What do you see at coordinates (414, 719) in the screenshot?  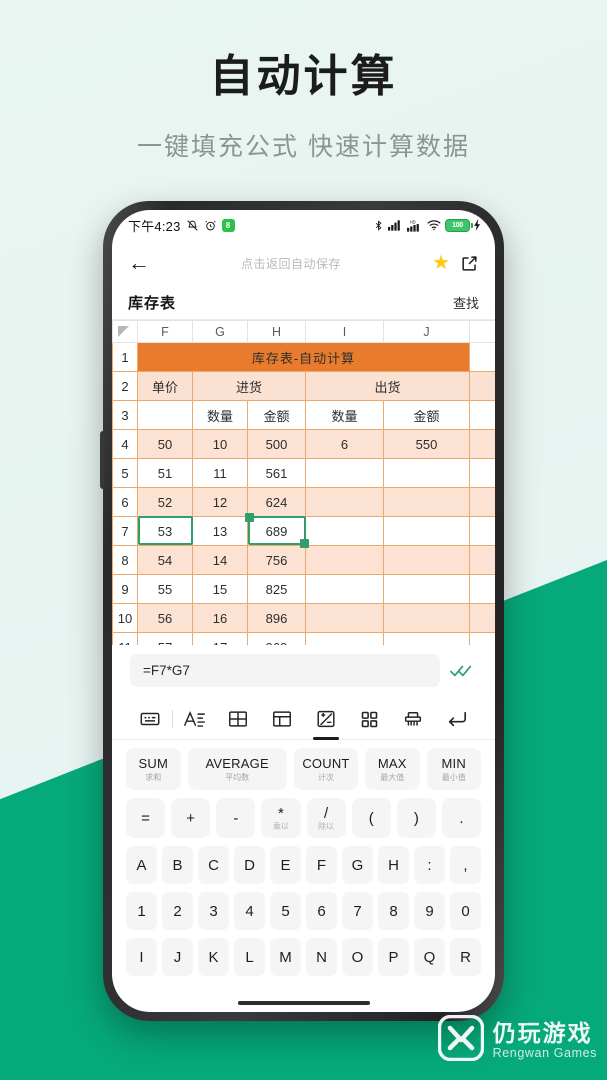 I see `clear-brush-icon` at bounding box center [414, 719].